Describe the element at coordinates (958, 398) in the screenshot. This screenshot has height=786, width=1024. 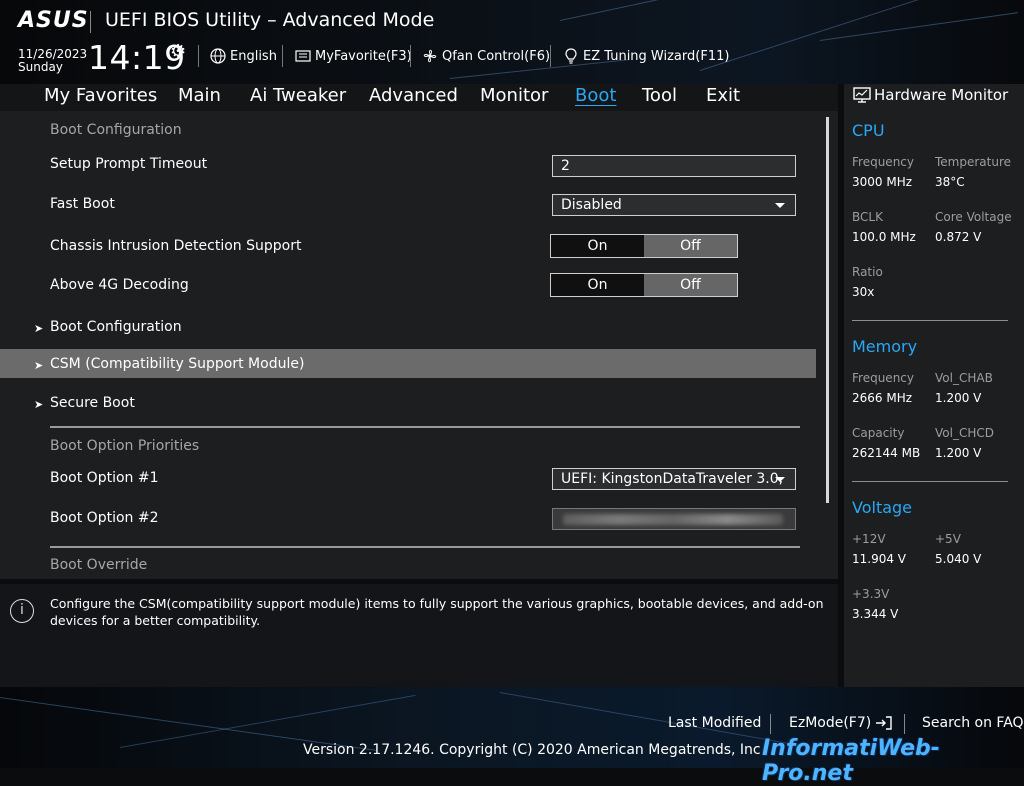
I see `vol-chab-value: 1.200 V` at that location.